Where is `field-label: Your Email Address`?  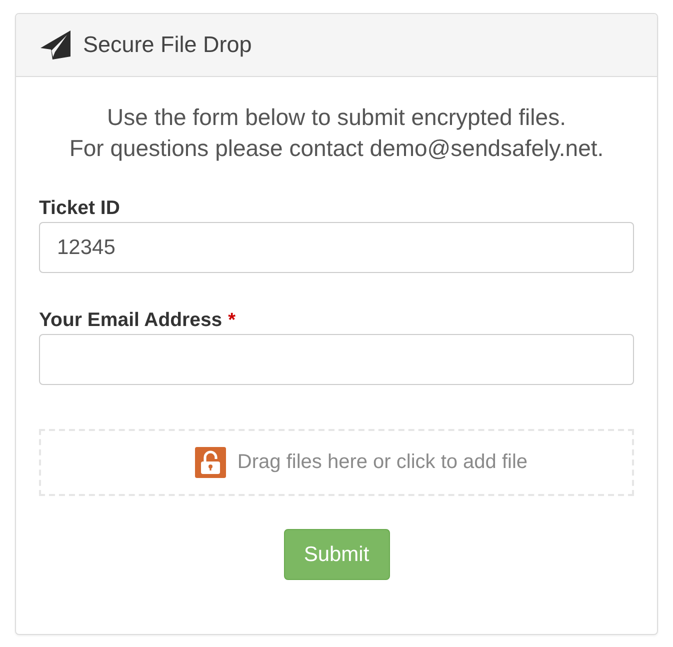
field-label: Your Email Address is located at coordinates (130, 320).